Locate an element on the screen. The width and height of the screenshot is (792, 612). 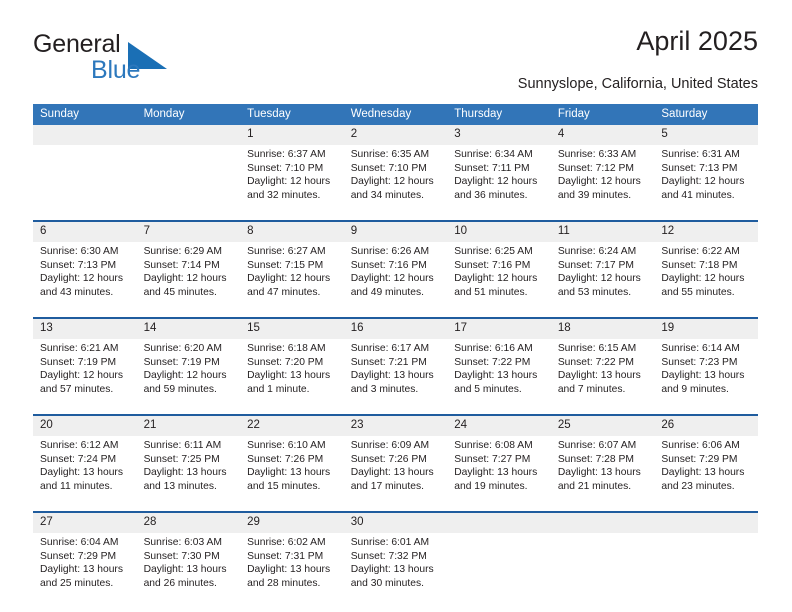
day-number: 16 is located at coordinates (395, 329).